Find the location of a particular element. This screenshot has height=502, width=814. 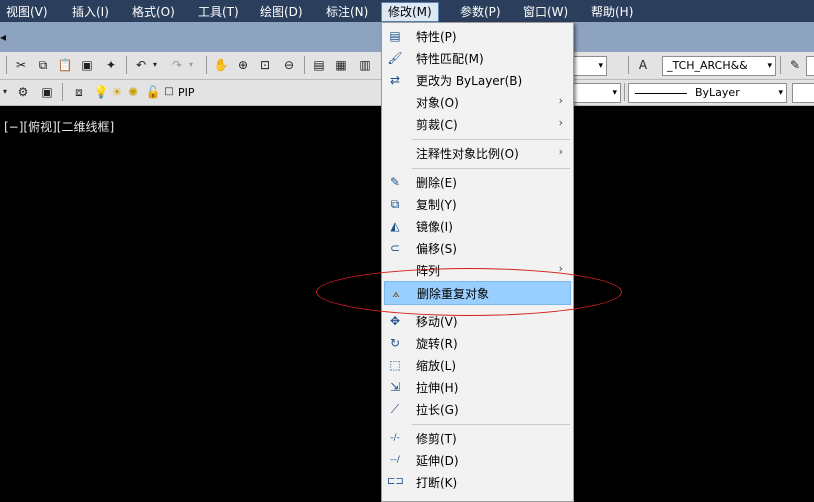

dim-style-icon: ✎ is located at coordinates (795, 65).